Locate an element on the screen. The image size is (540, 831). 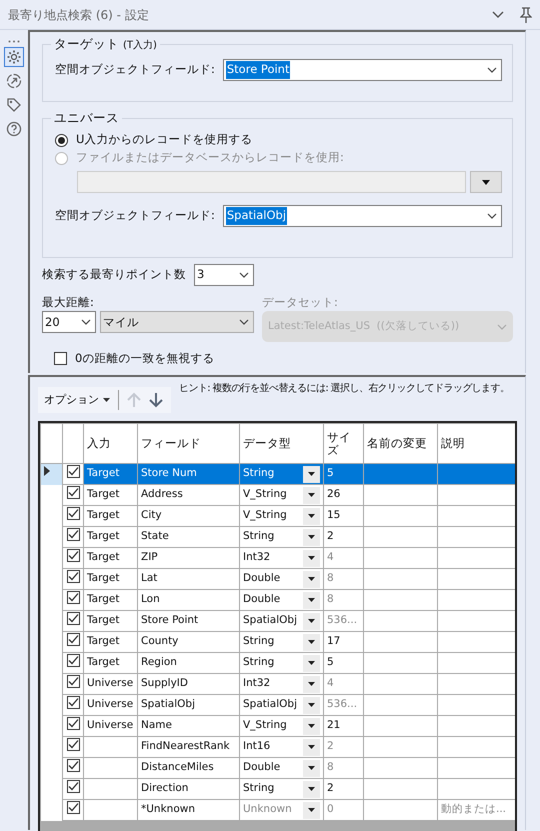
dropdown-field: Store Point is located at coordinates (362, 70).